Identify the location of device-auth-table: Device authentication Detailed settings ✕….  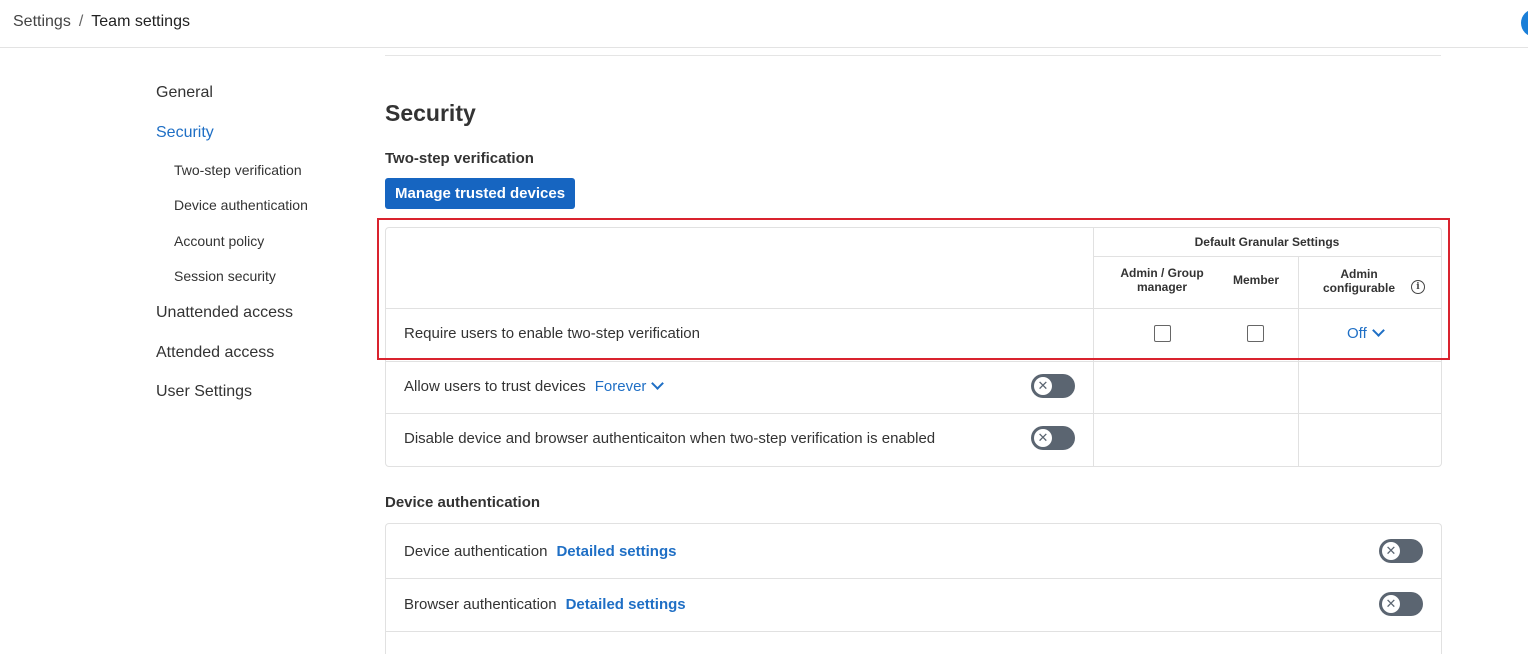
(913, 588).